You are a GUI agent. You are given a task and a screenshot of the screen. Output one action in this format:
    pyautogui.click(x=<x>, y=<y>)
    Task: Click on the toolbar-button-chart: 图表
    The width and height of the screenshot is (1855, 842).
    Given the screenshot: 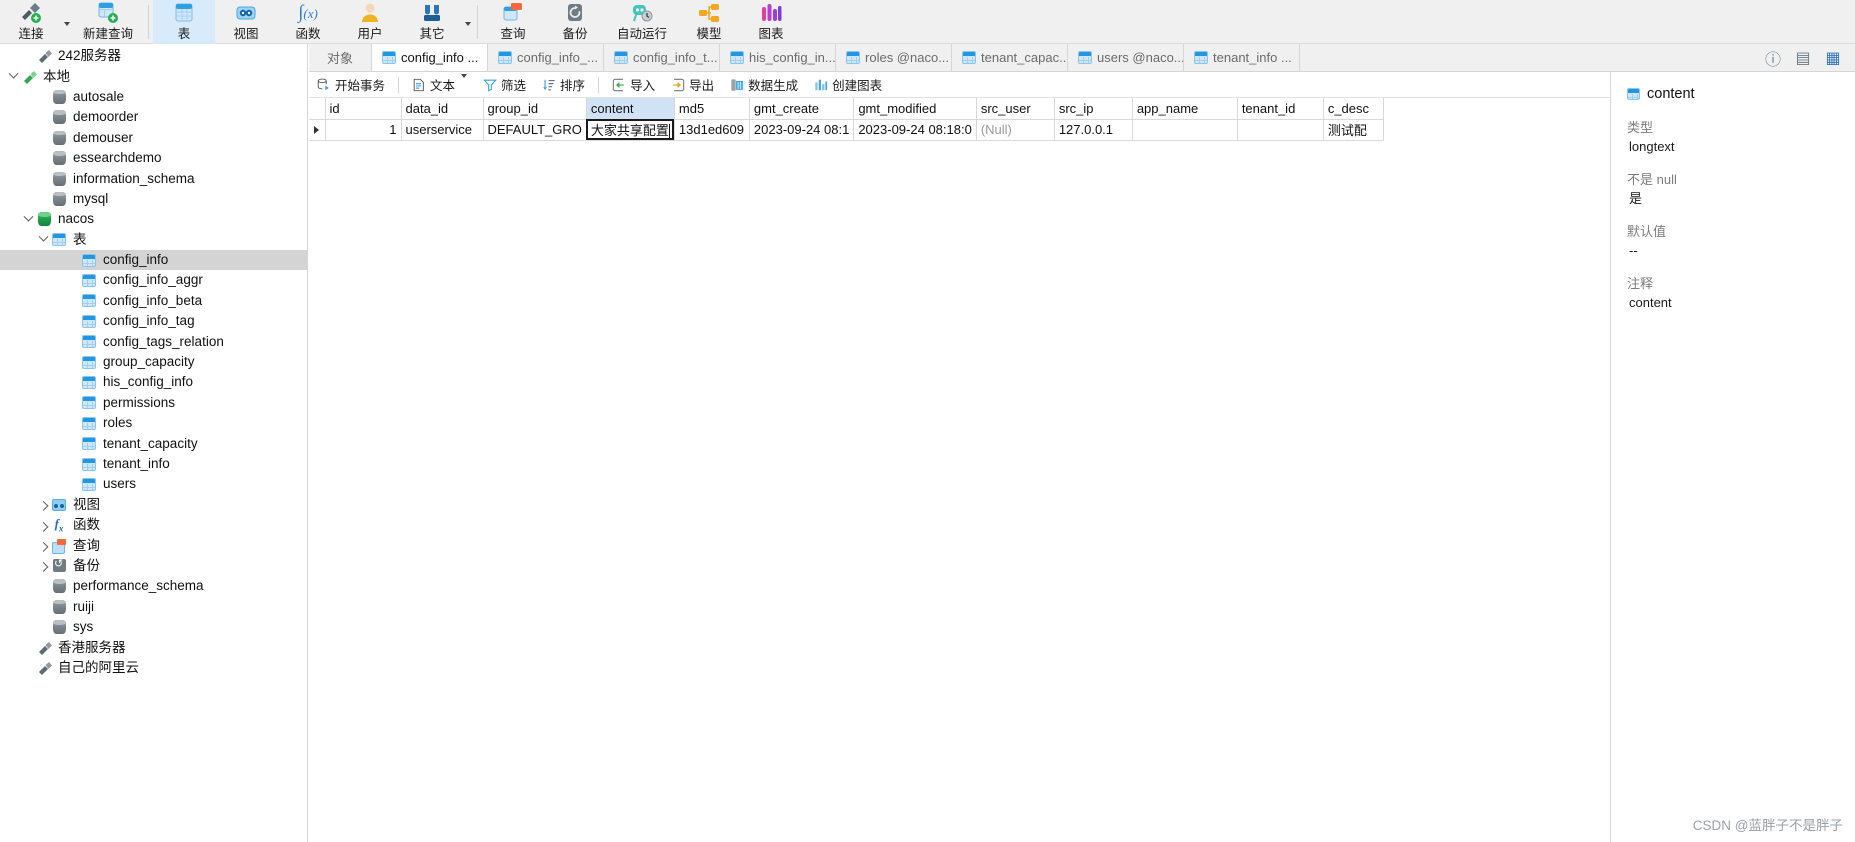 What is the action you would take?
    pyautogui.click(x=771, y=22)
    